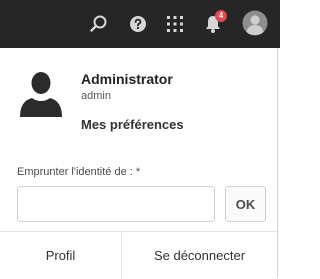 This screenshot has width=320, height=279. Describe the element at coordinates (175, 24) in the screenshot. I see `grid-icon` at that location.